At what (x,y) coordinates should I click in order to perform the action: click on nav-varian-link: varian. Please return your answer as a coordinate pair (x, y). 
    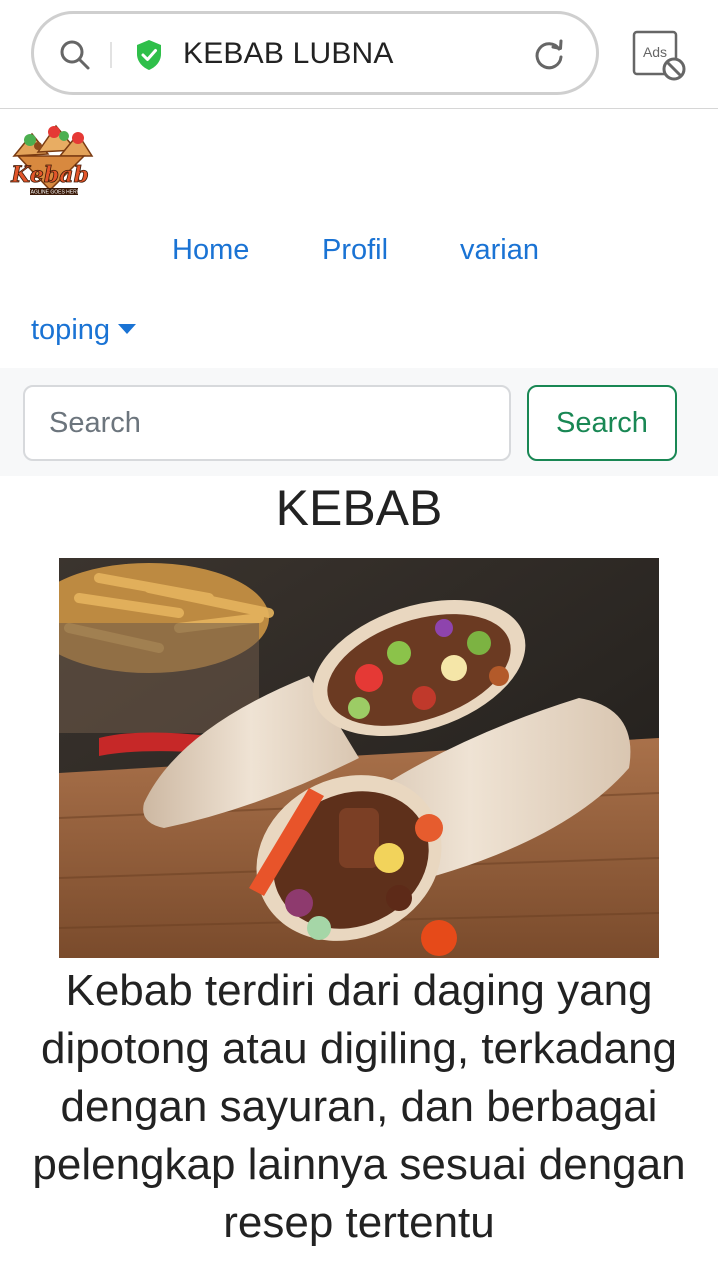
    Looking at the image, I should click on (499, 250).